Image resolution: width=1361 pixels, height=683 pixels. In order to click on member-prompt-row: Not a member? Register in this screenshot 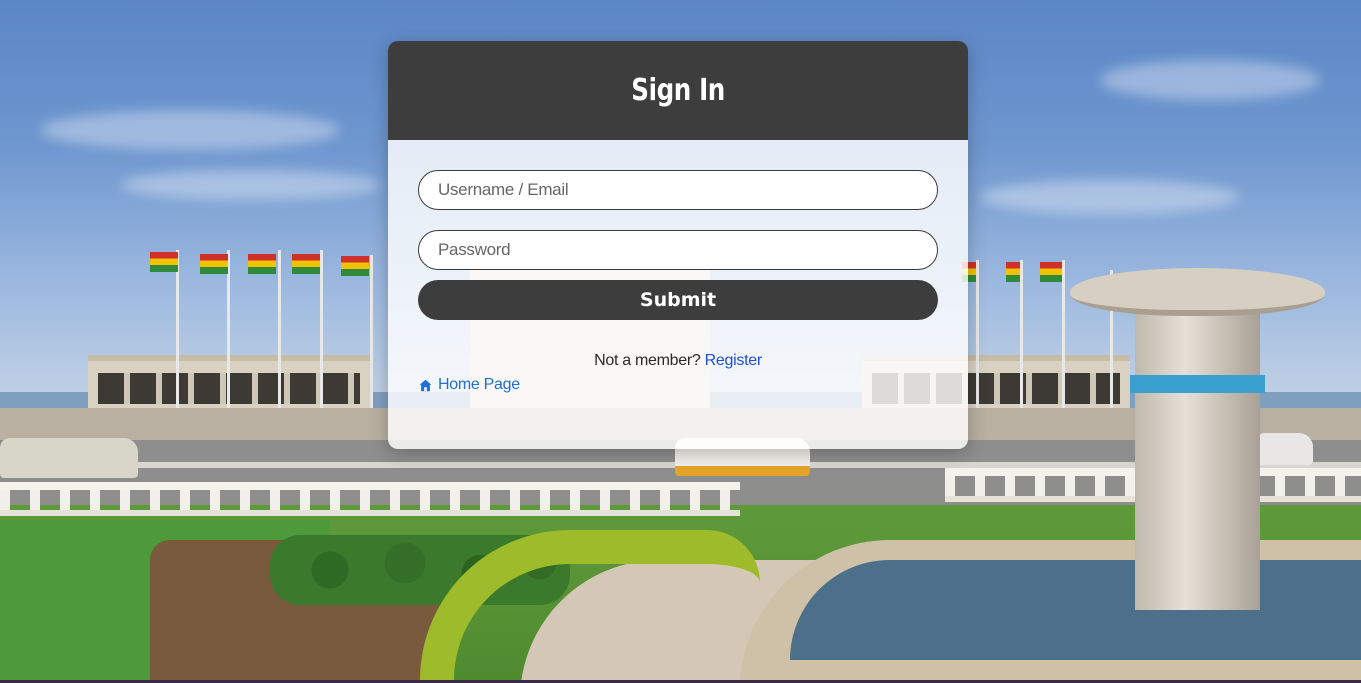, I will do `click(678, 361)`.